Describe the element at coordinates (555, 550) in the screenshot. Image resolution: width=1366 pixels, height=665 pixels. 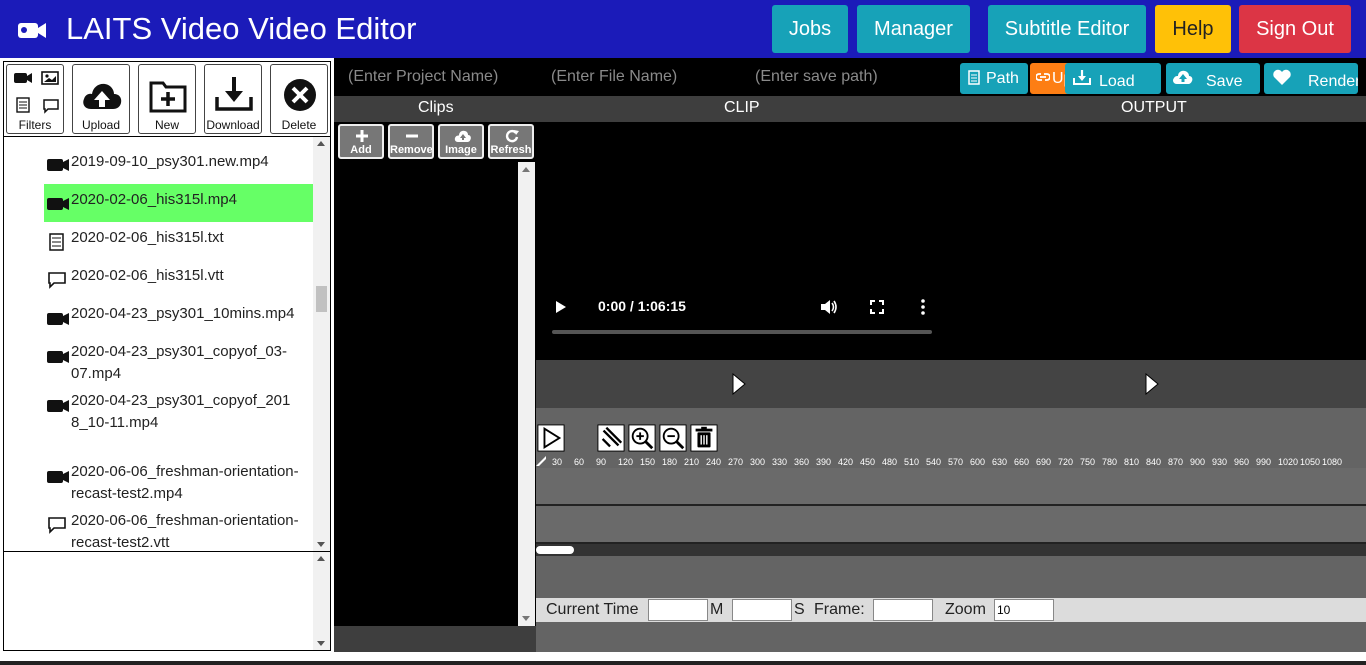
I see `timeline-scrollbar-thumb` at that location.